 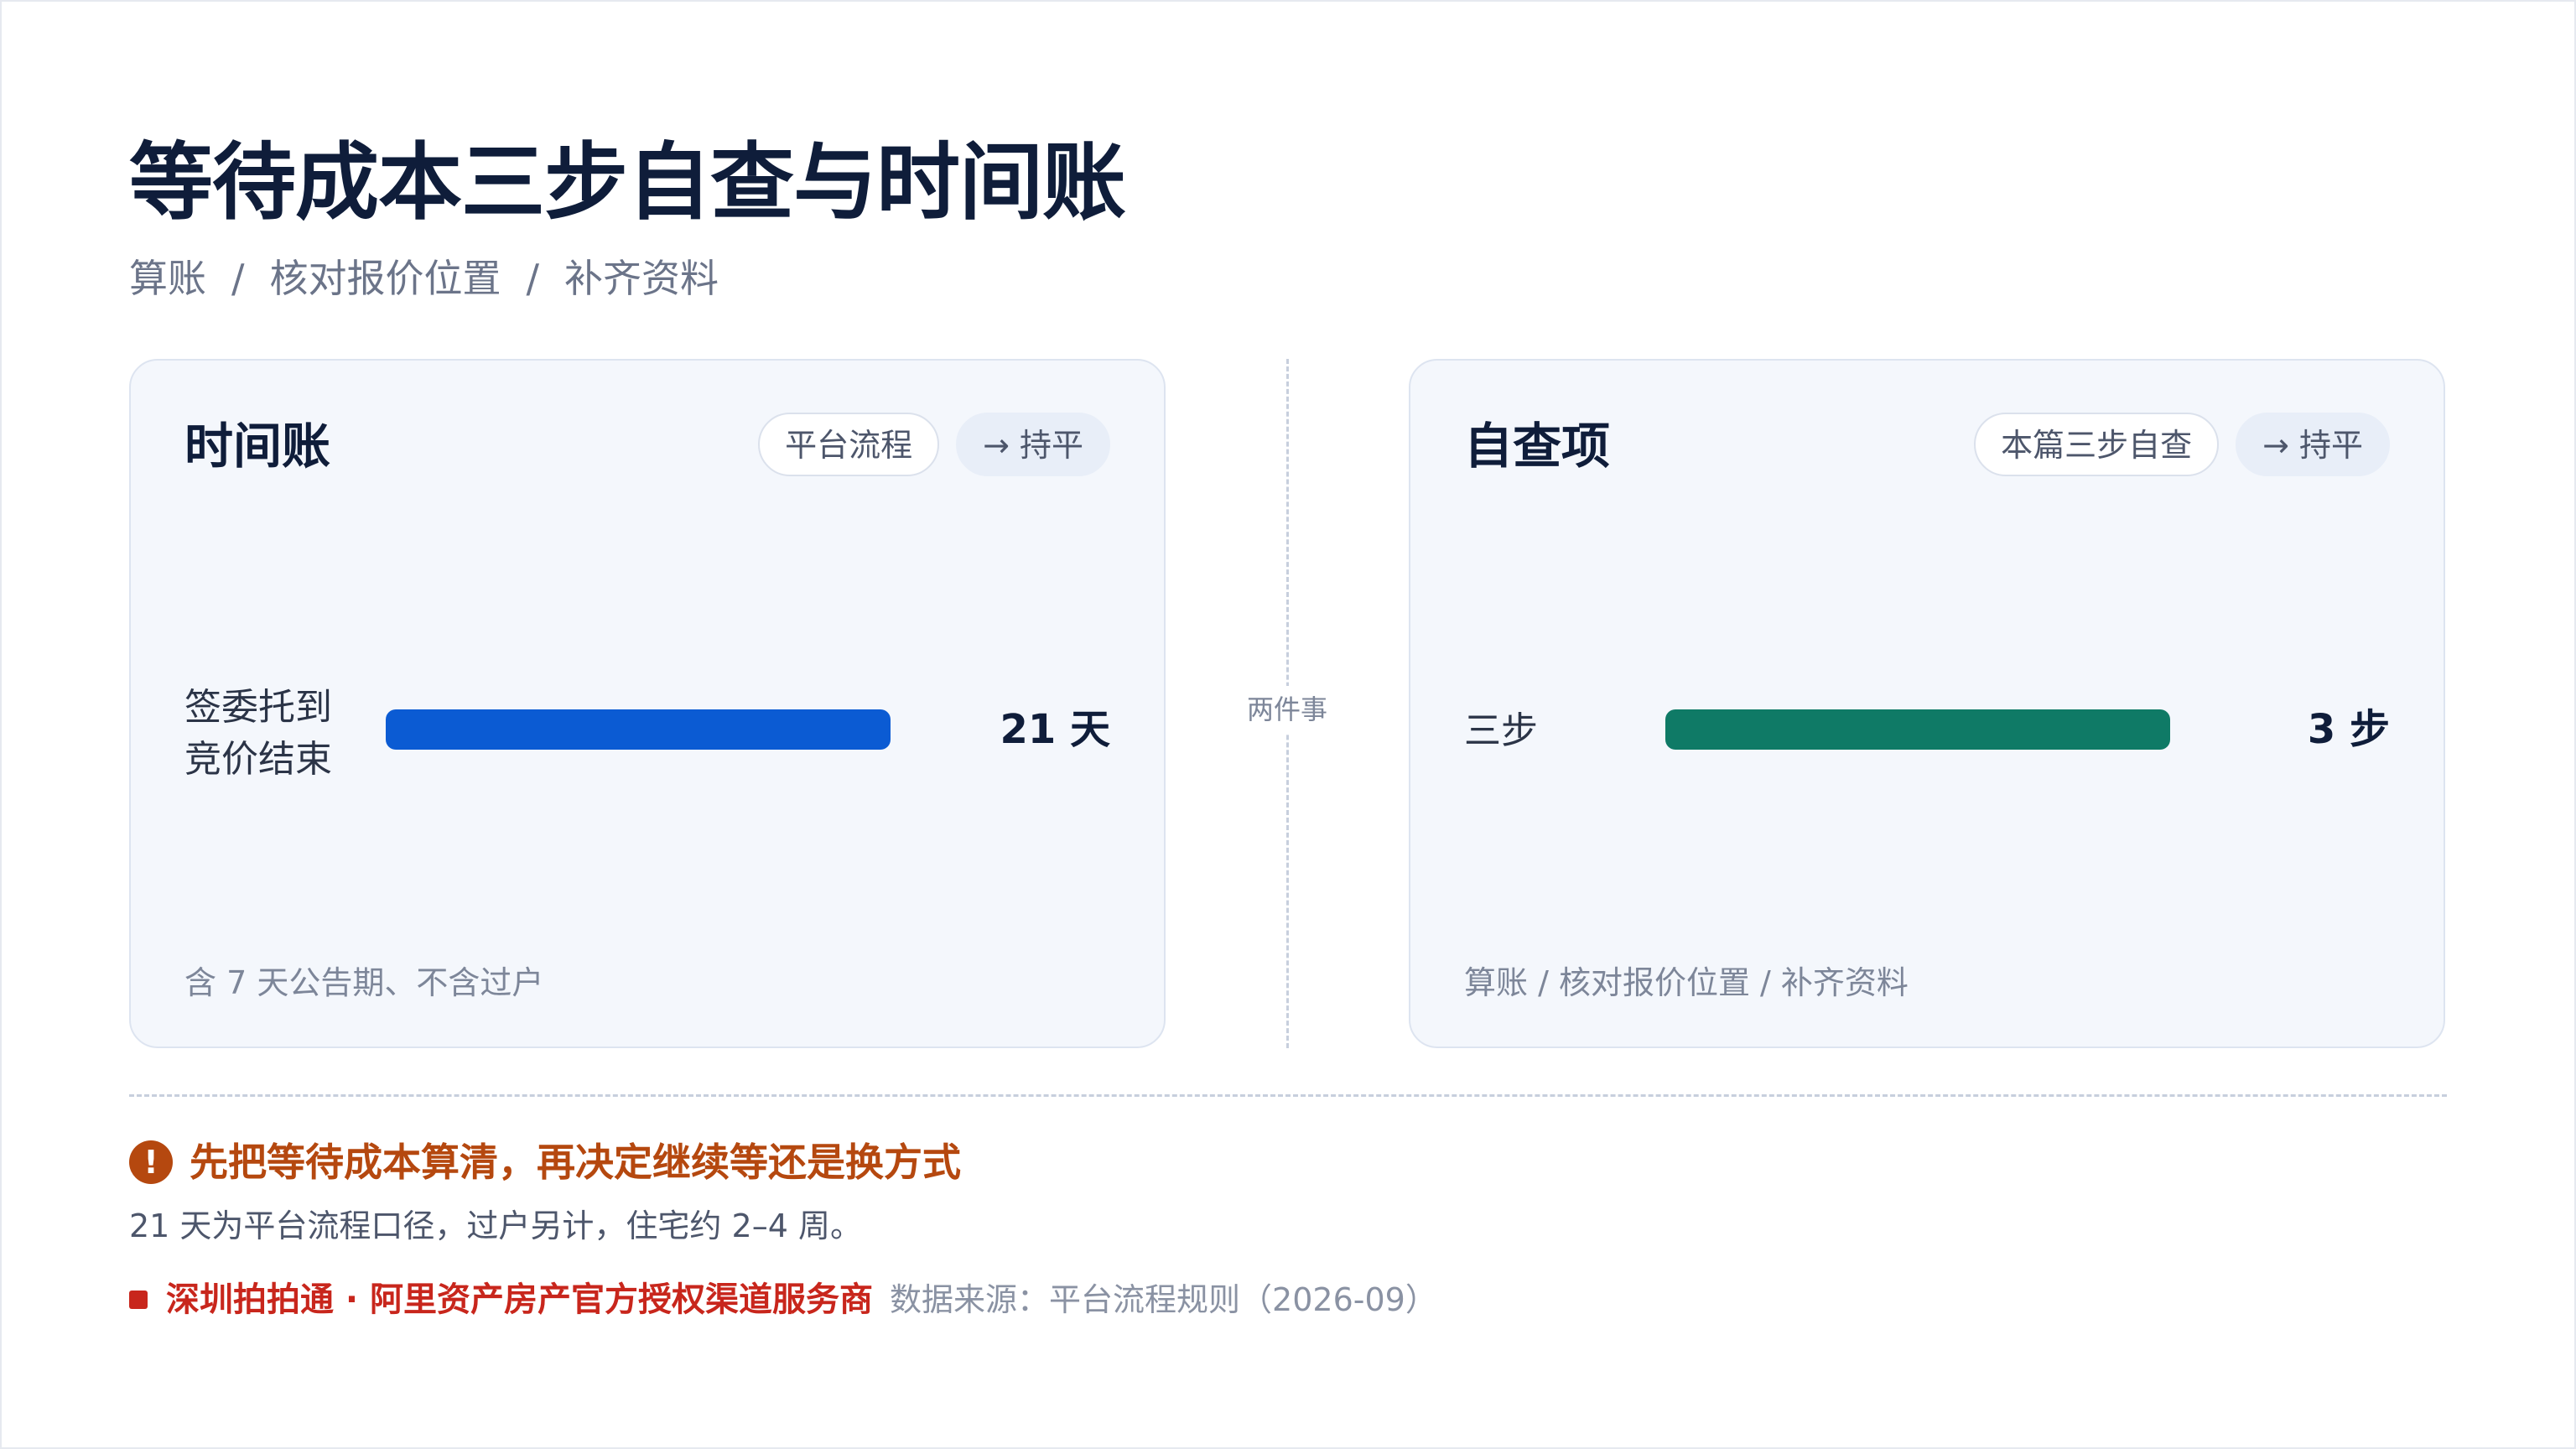 What do you see at coordinates (1287, 709) in the screenshot?
I see `divider-label: 两件事` at bounding box center [1287, 709].